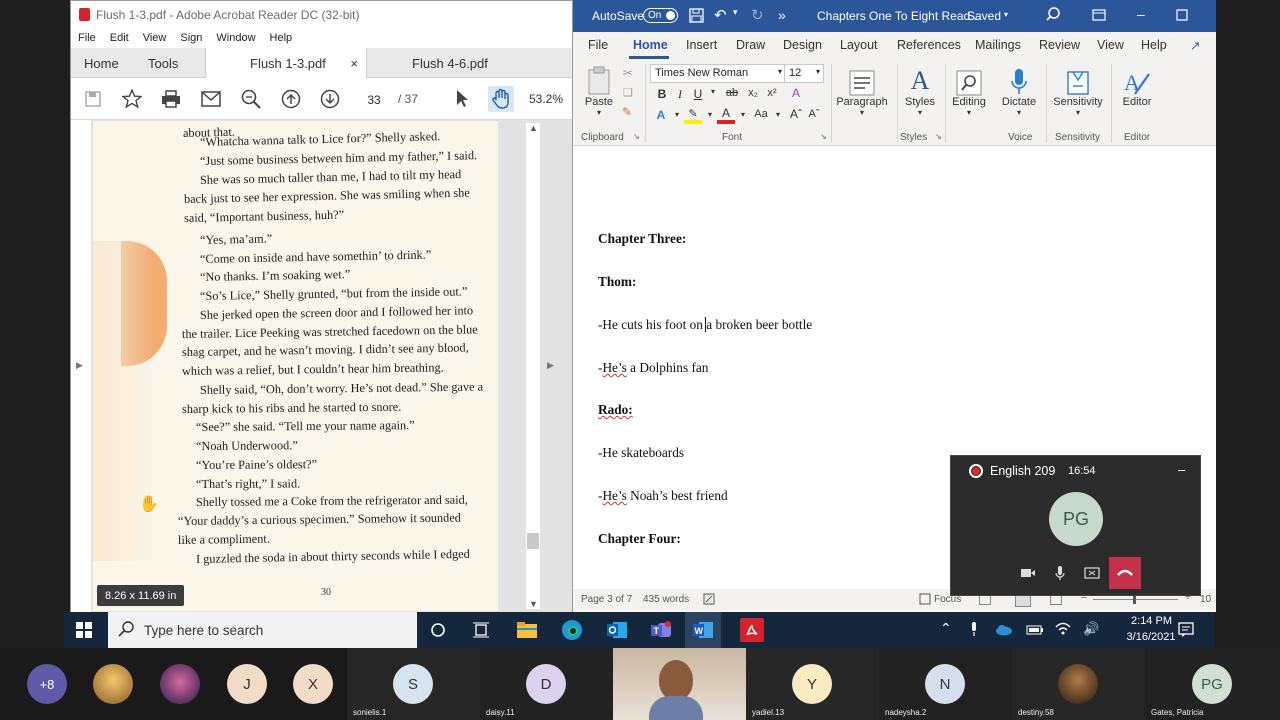 This screenshot has width=1280, height=720. Describe the element at coordinates (998, 45) in the screenshot. I see `tab-mailings: Mailings` at that location.